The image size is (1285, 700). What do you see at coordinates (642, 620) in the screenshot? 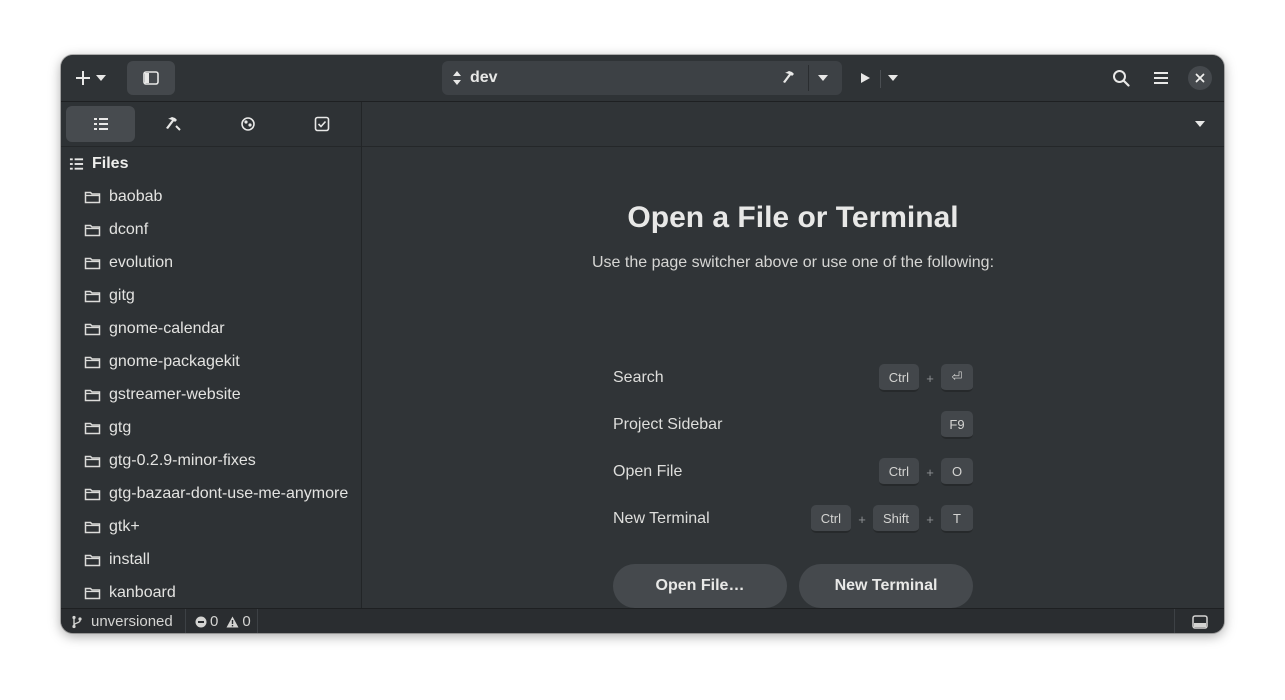
I see `statusbar: unversioned 0 0` at bounding box center [642, 620].